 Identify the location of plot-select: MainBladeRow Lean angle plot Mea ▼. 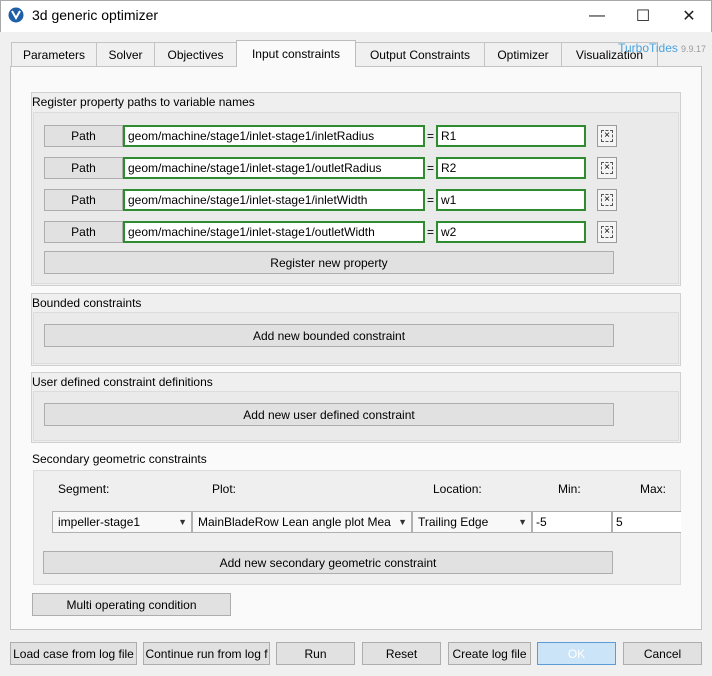
(302, 522).